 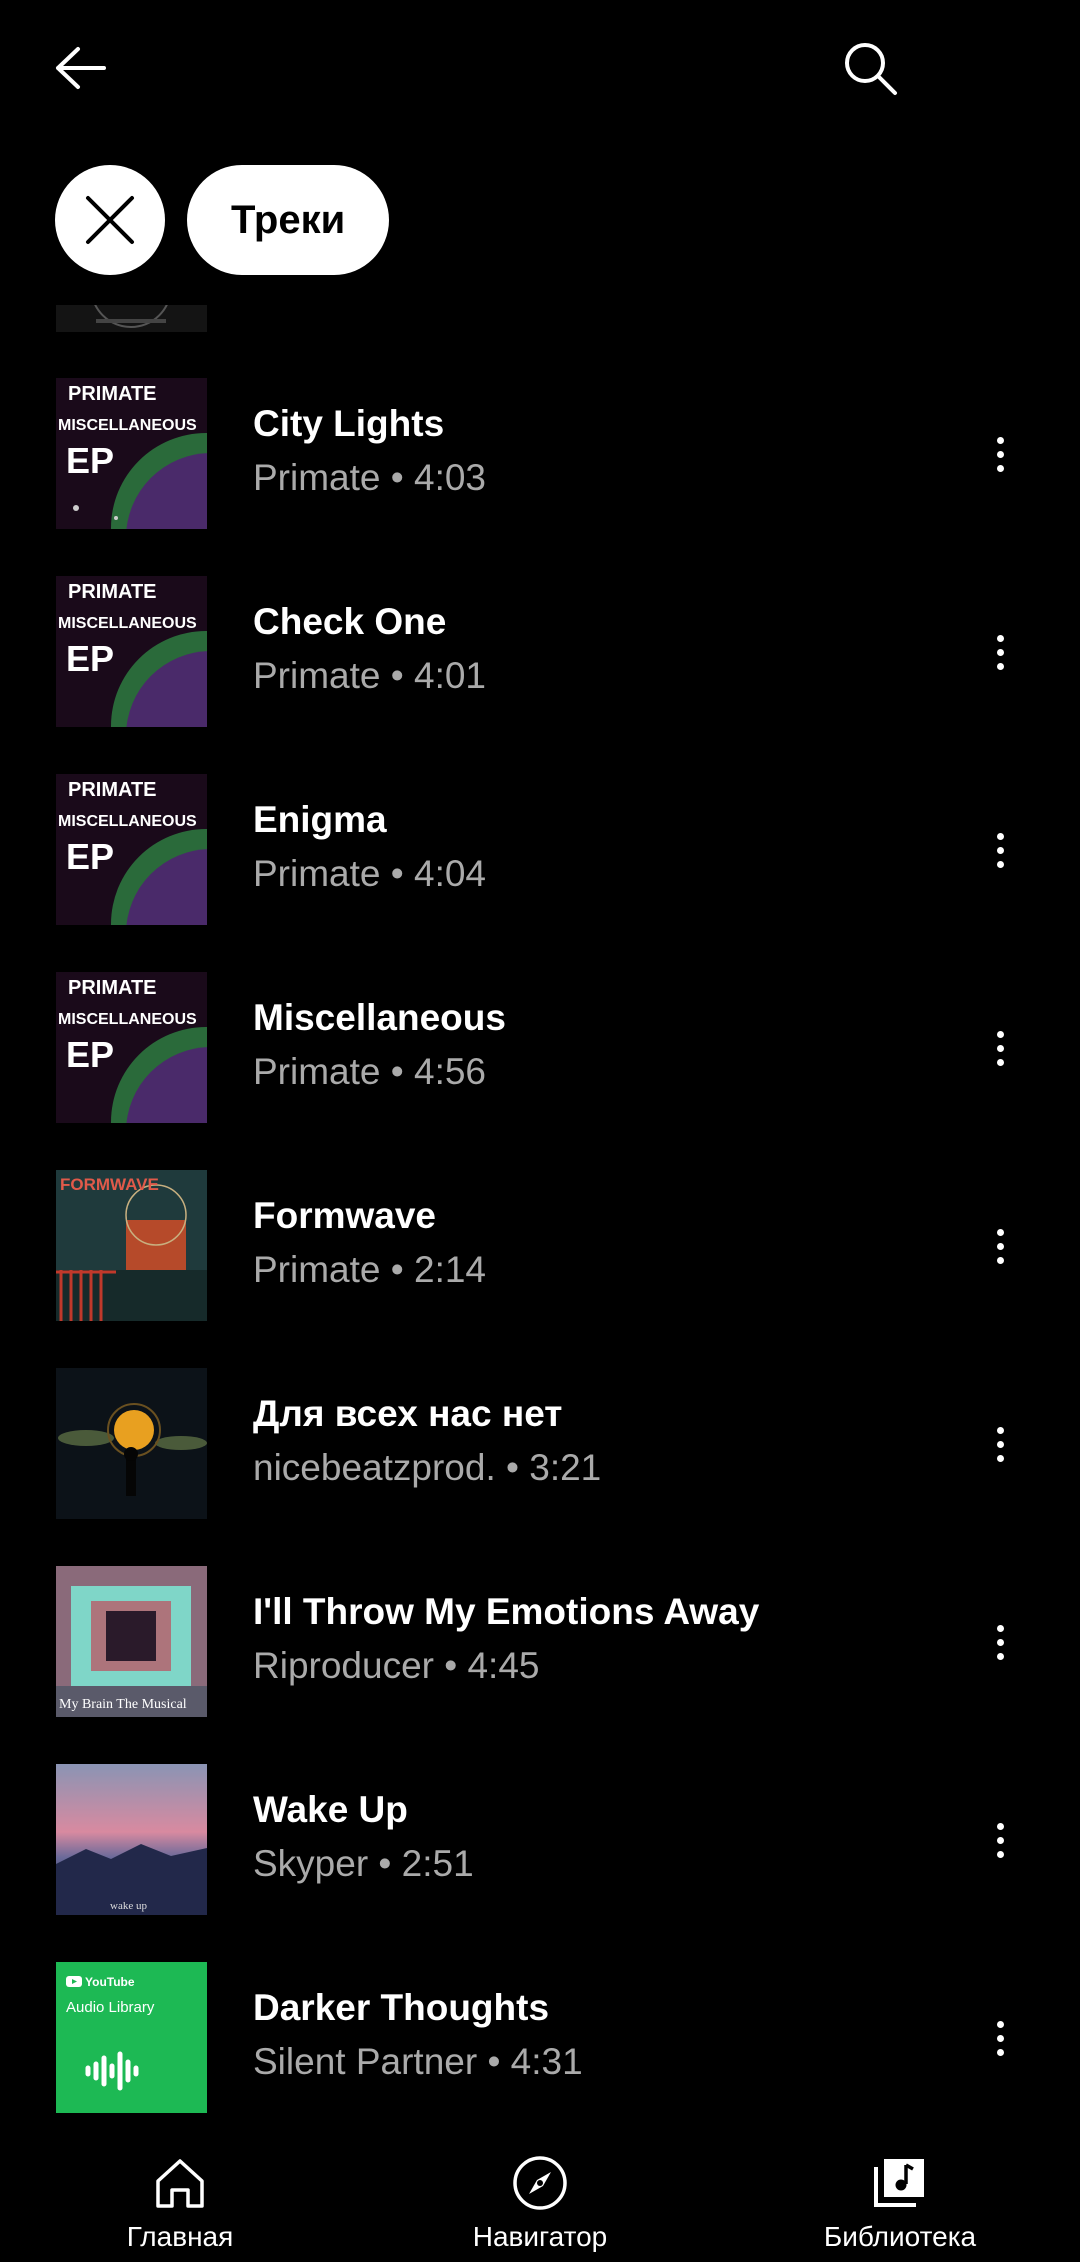 I want to click on track-title: Darker Thoughts, so click(x=401, y=2007).